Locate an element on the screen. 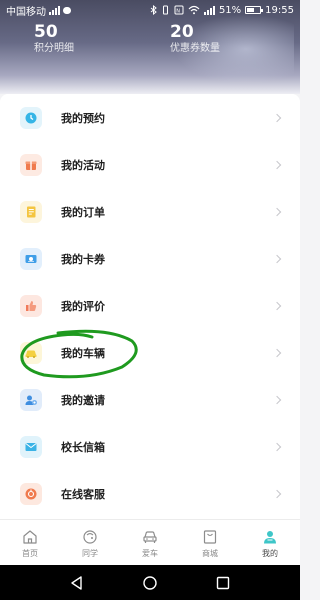  menu-label-principal-mailbox: 校长信箱 is located at coordinates (83, 447).